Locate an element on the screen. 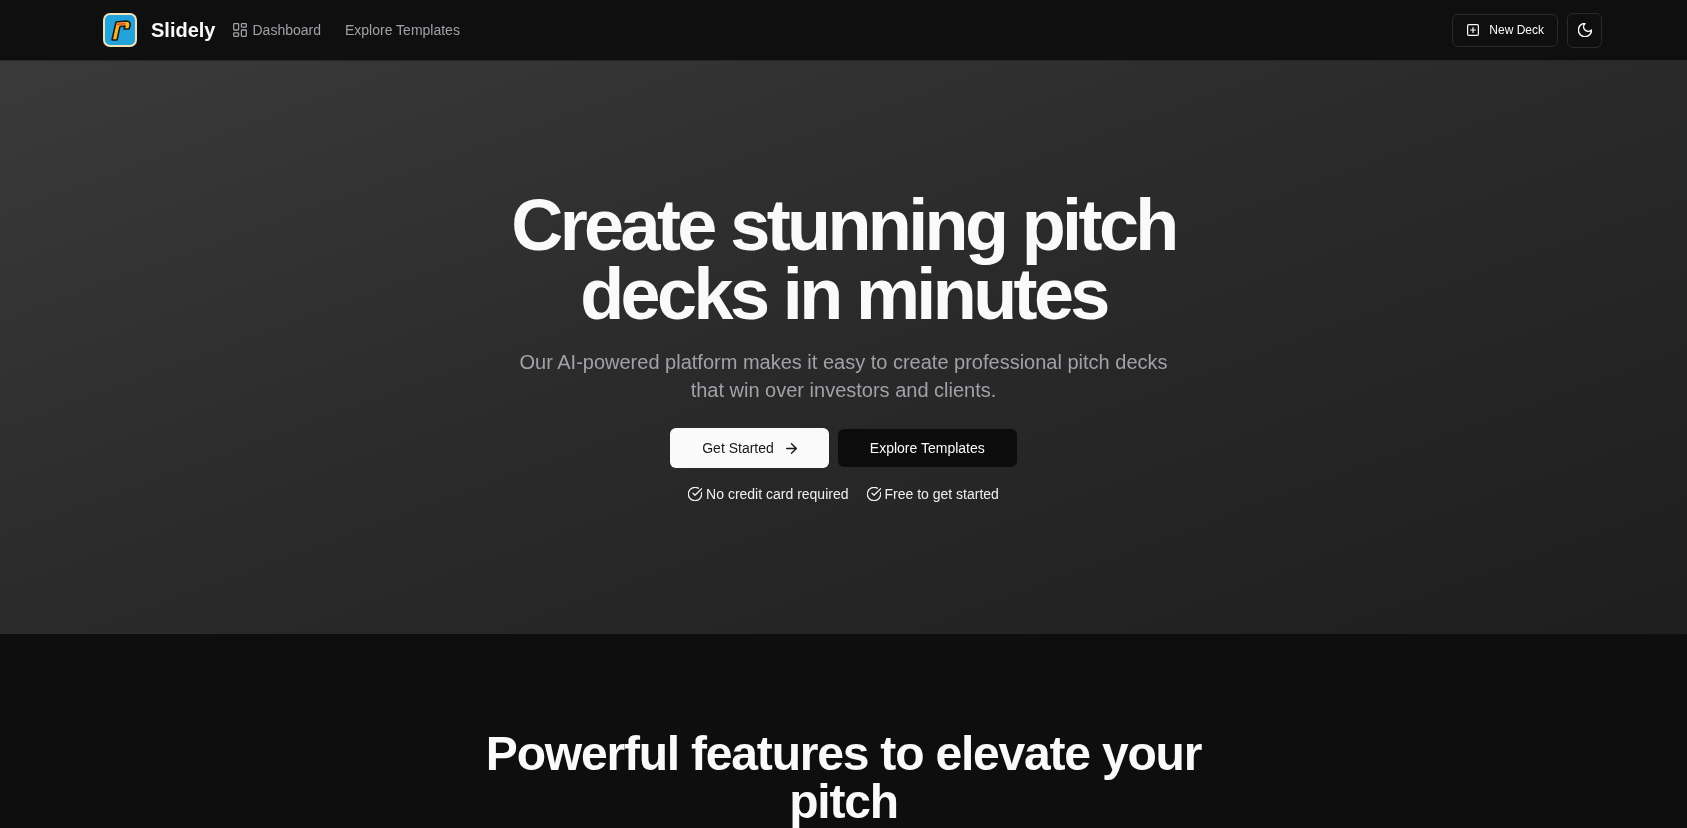  perk-text: No credit card required is located at coordinates (777, 494).